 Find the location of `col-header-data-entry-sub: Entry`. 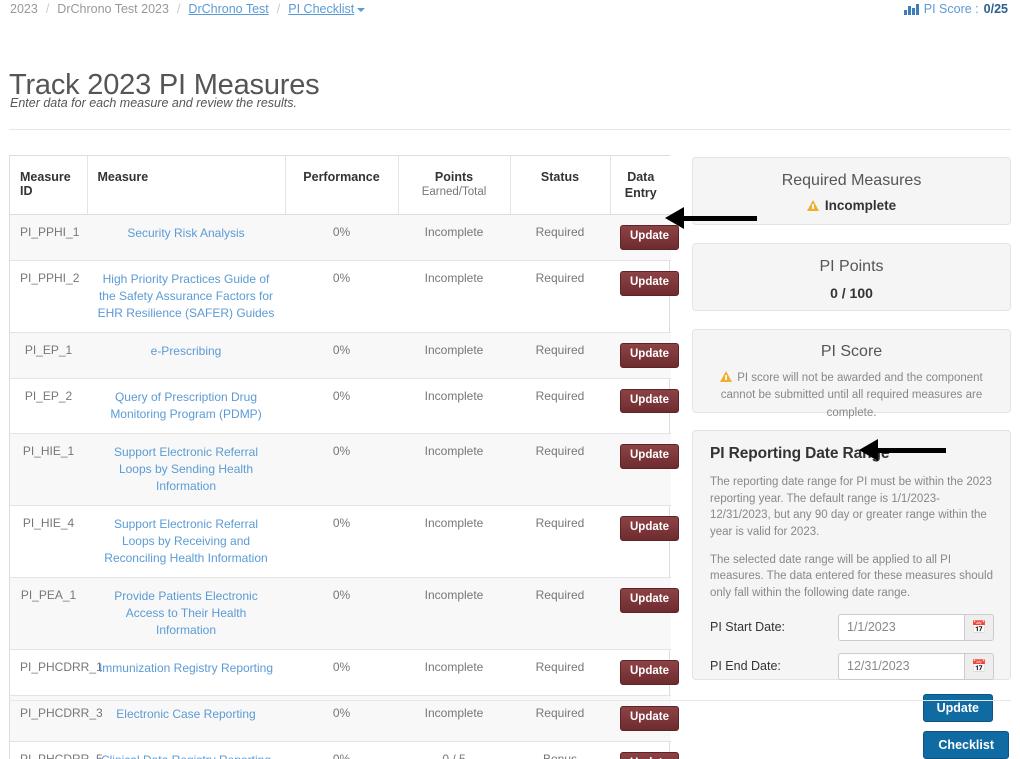

col-header-data-entry-sub: Entry is located at coordinates (640, 193).